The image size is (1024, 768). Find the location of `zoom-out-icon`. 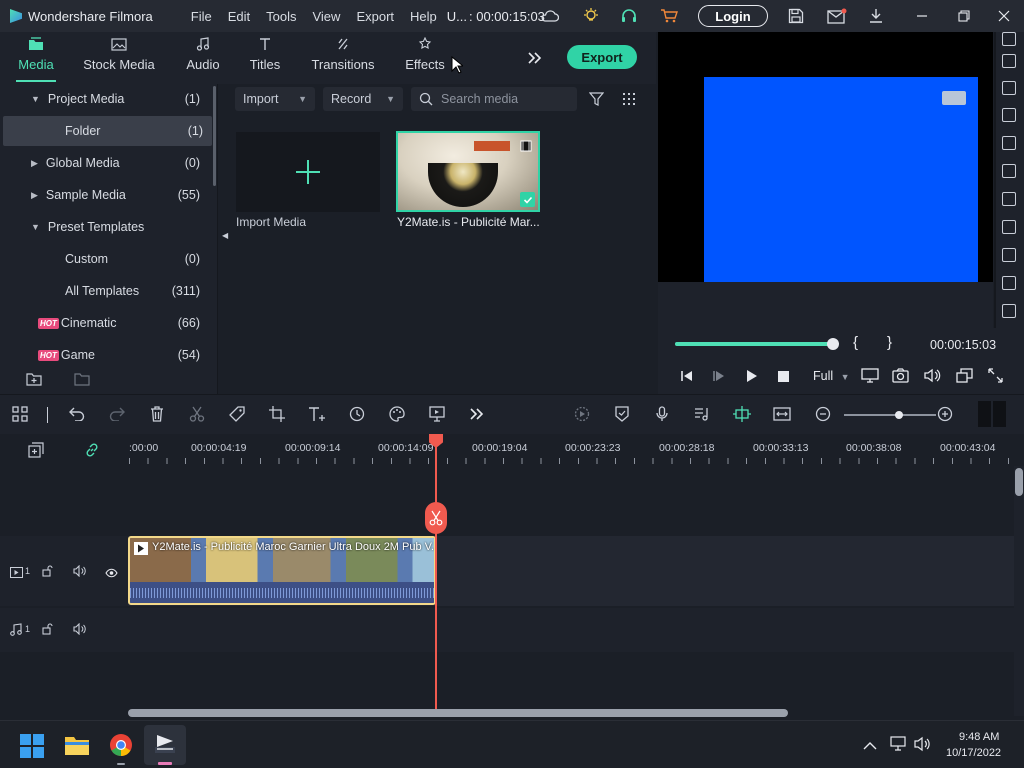

zoom-out-icon is located at coordinates (823, 414).